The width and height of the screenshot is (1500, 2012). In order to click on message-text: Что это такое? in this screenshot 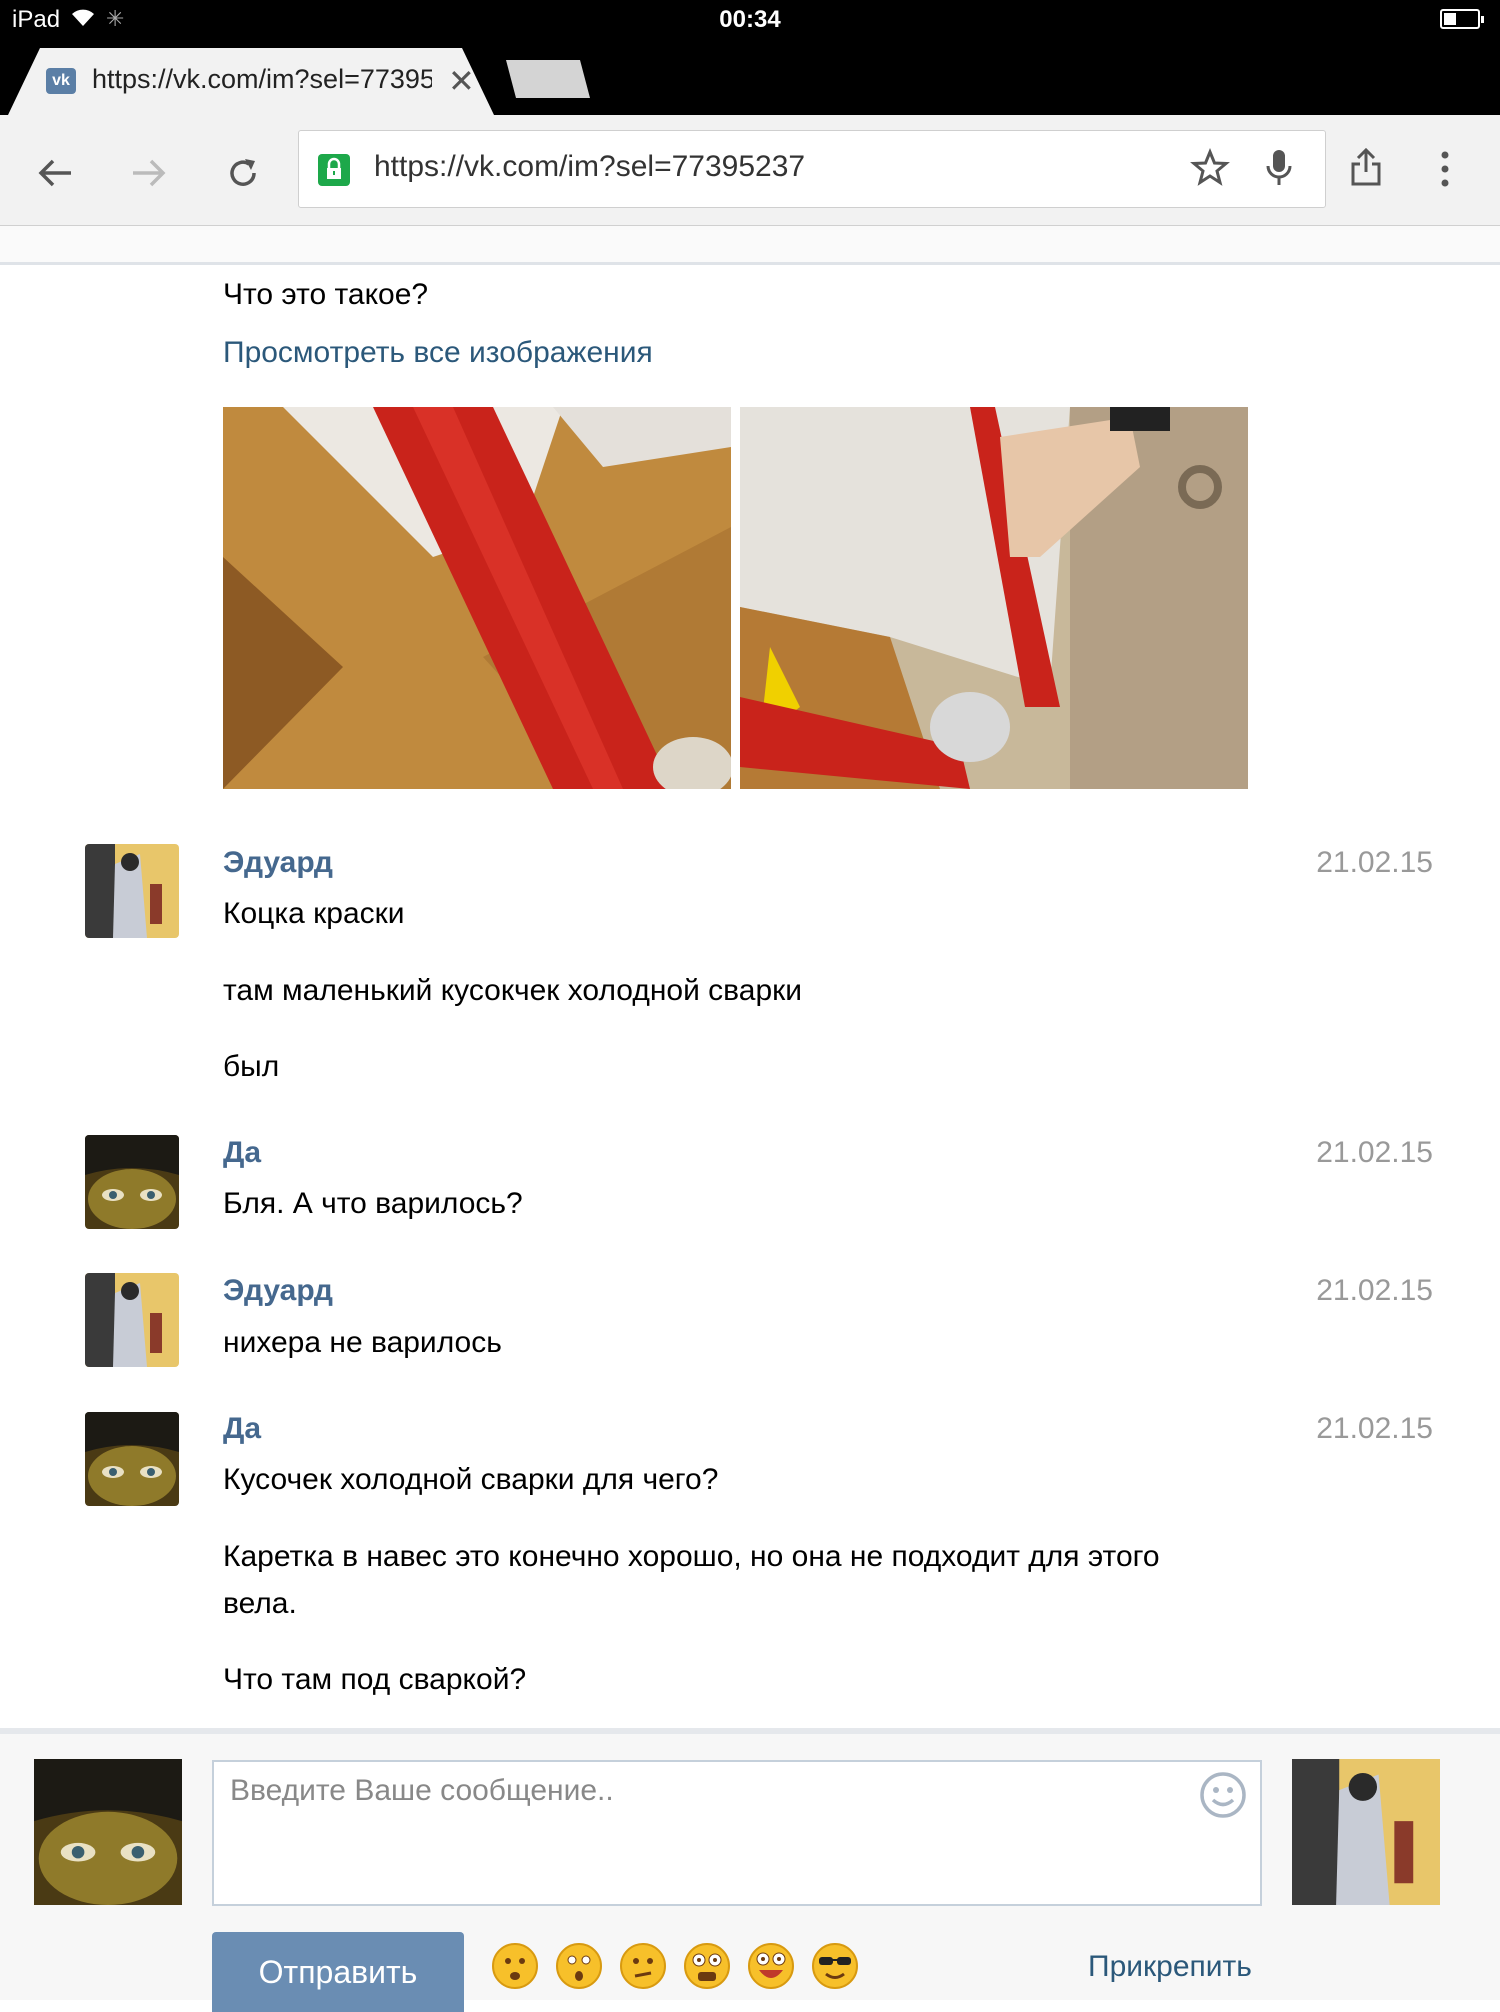, I will do `click(326, 294)`.